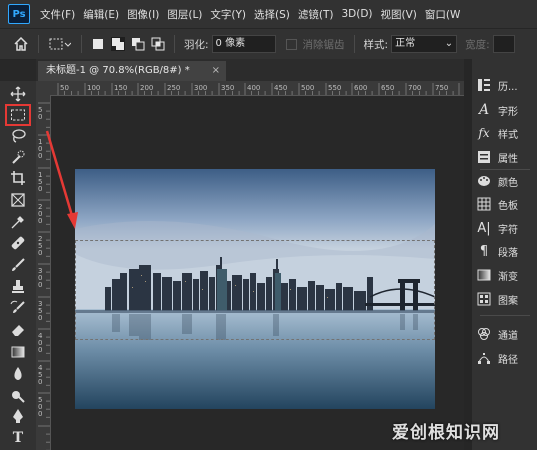 This screenshot has height=450, width=537. Describe the element at coordinates (484, 204) in the screenshot. I see `swatches-icon` at that location.